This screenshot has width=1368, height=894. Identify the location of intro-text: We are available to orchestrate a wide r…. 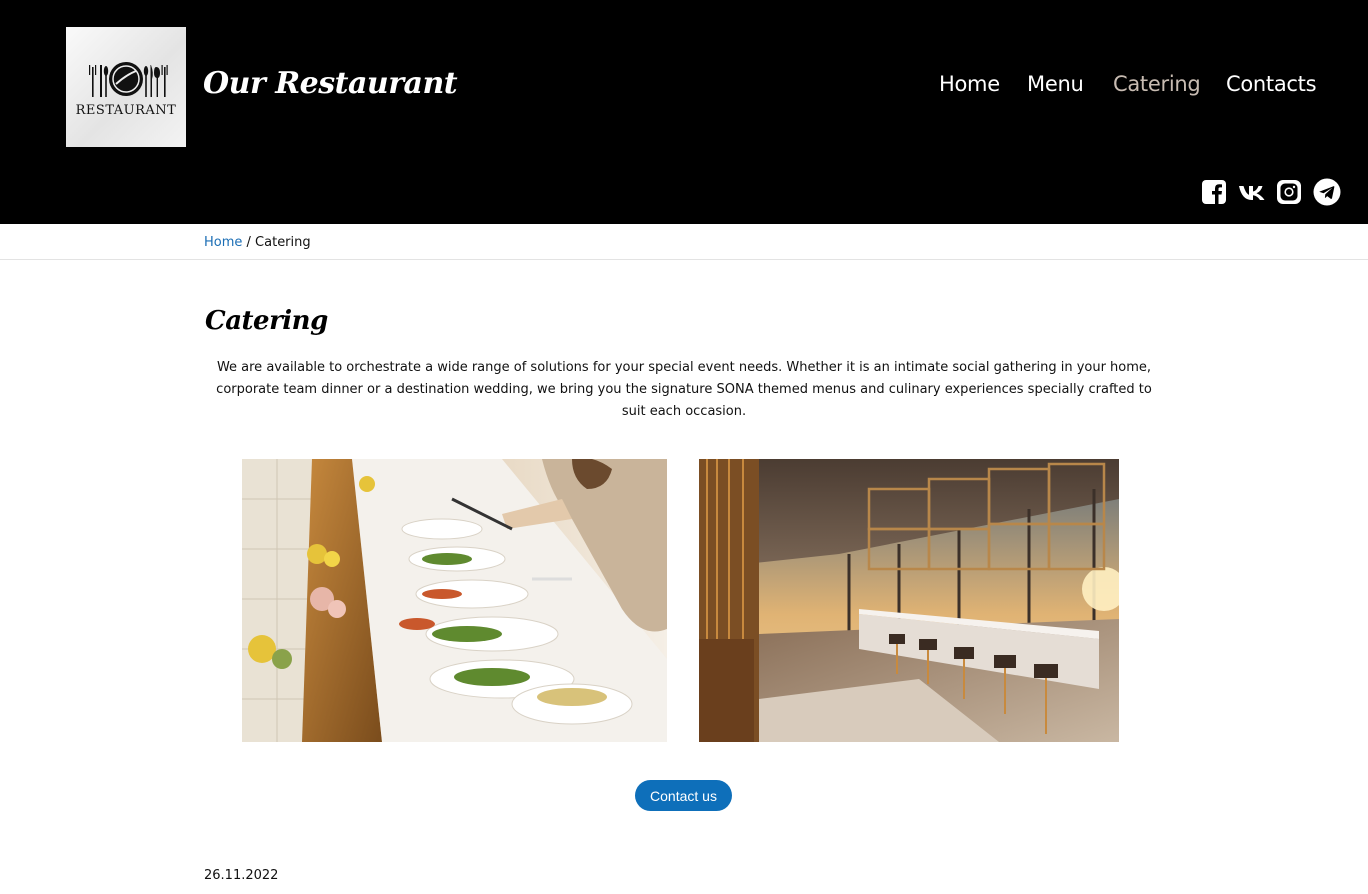
(684, 389).